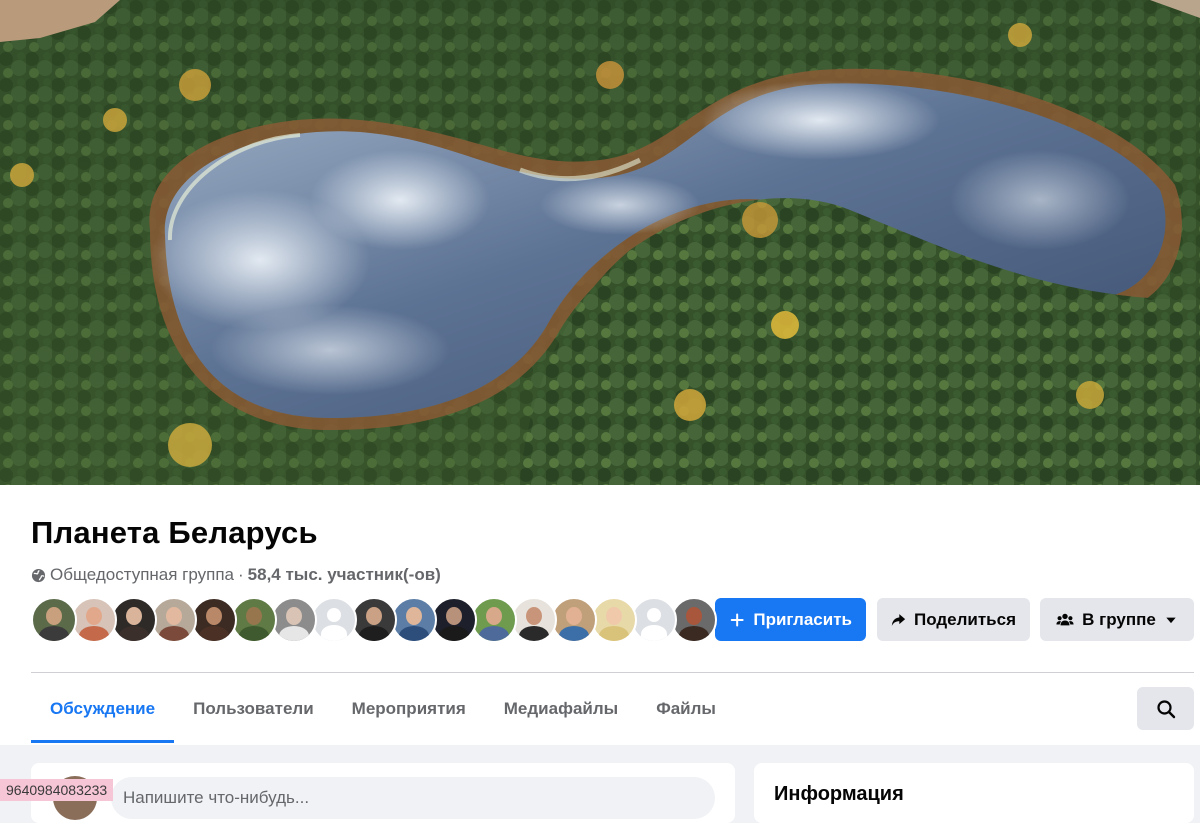 This screenshot has height=823, width=1200. Describe the element at coordinates (344, 575) in the screenshot. I see `member-count: 58,4 тыс. участник(-ов)` at that location.